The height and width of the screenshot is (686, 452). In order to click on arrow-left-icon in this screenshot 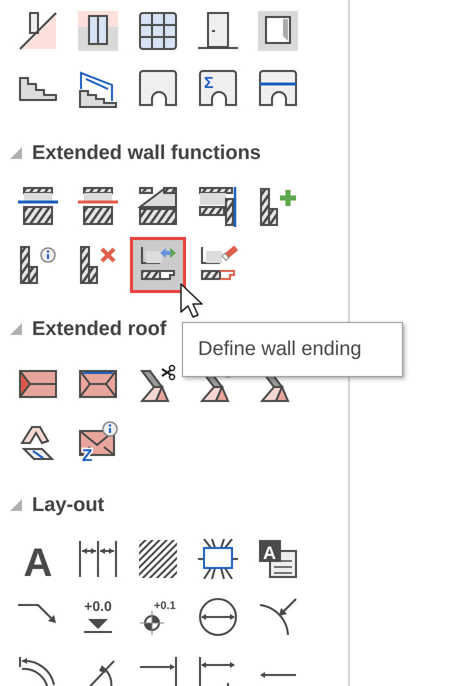, I will do `click(278, 675)`.